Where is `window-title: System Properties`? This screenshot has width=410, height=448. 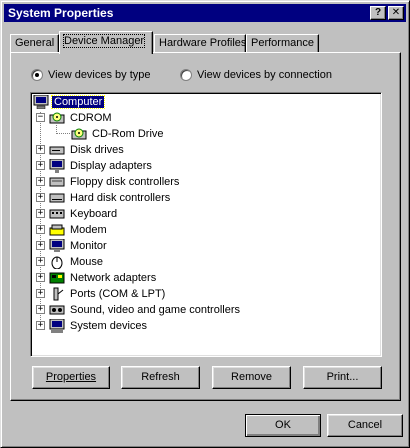
window-title: System Properties is located at coordinates (61, 13).